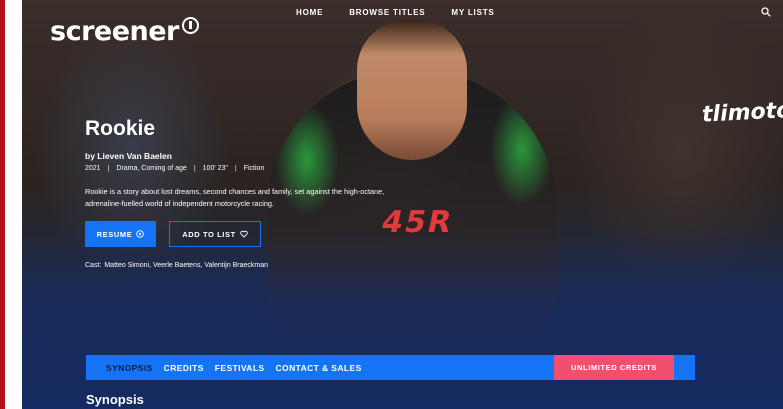 The width and height of the screenshot is (783, 409). Describe the element at coordinates (120, 128) in the screenshot. I see `film-title: Rookie` at that location.